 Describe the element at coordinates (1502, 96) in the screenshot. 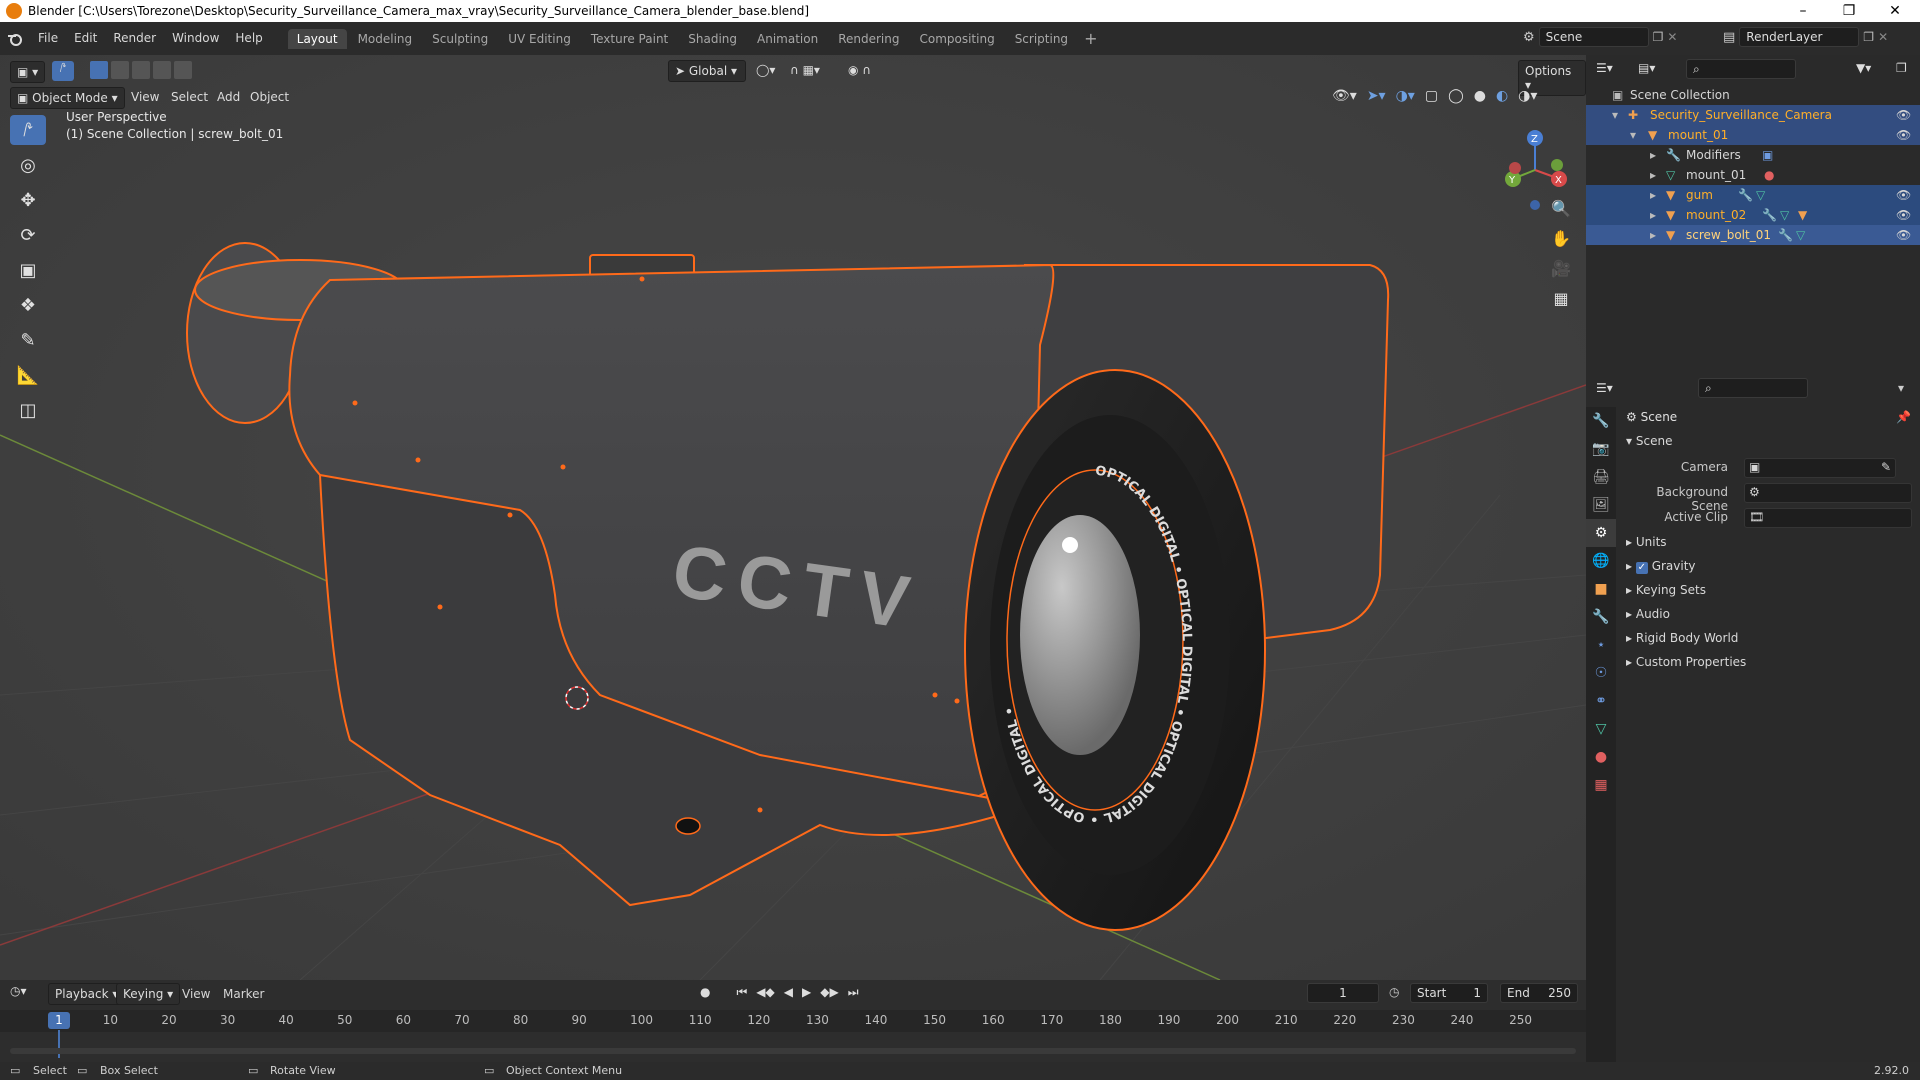

I see `shading-material-icon: ◐` at that location.